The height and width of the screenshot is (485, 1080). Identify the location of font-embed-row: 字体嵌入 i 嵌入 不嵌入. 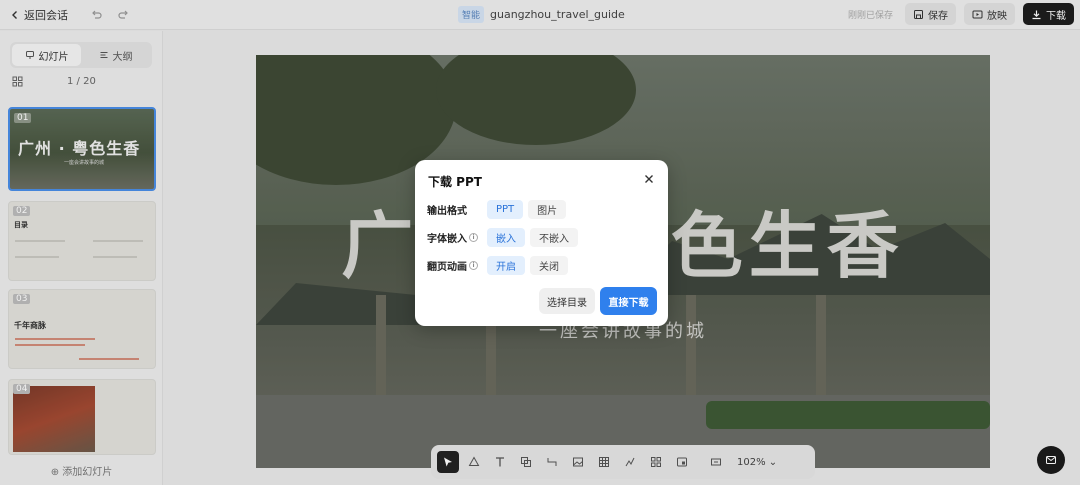
(505, 237).